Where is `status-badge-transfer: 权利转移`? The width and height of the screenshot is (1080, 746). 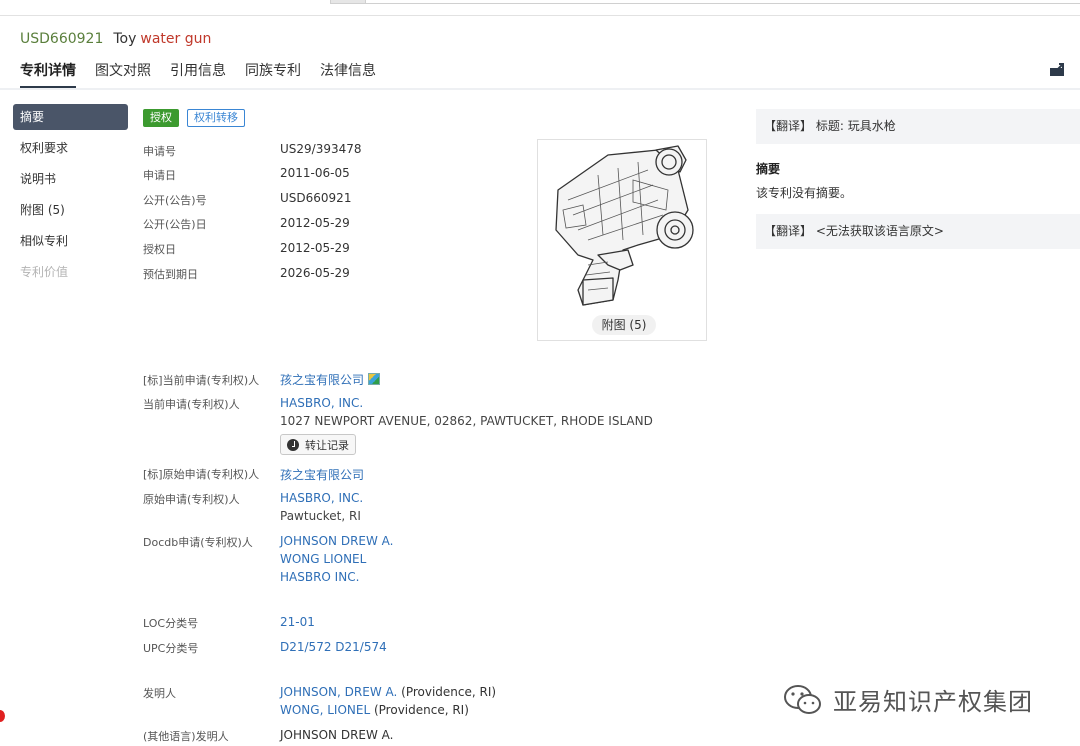
status-badge-transfer: 权利转移 is located at coordinates (216, 118).